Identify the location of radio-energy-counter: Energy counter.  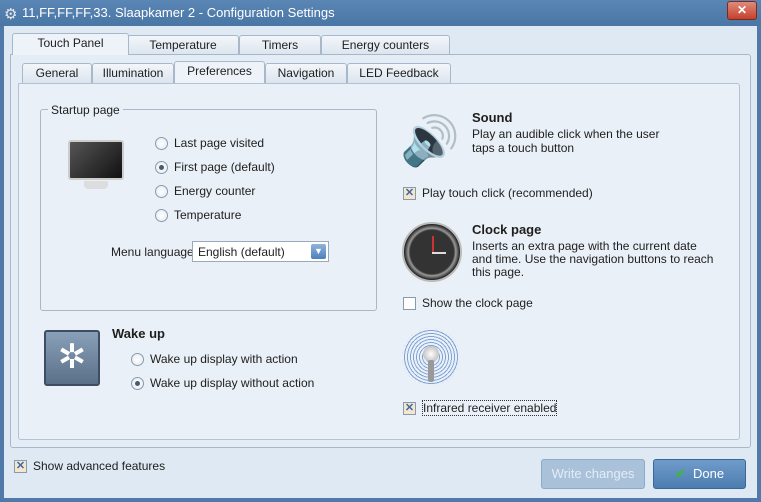
(205, 191).